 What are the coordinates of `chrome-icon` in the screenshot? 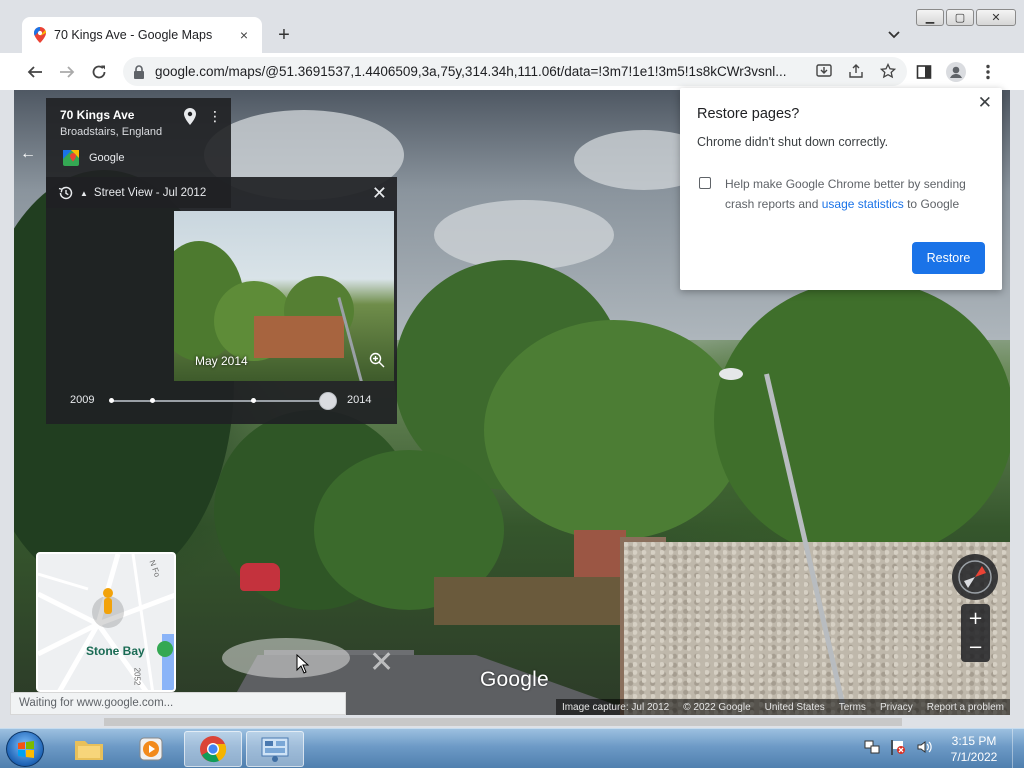 It's located at (213, 749).